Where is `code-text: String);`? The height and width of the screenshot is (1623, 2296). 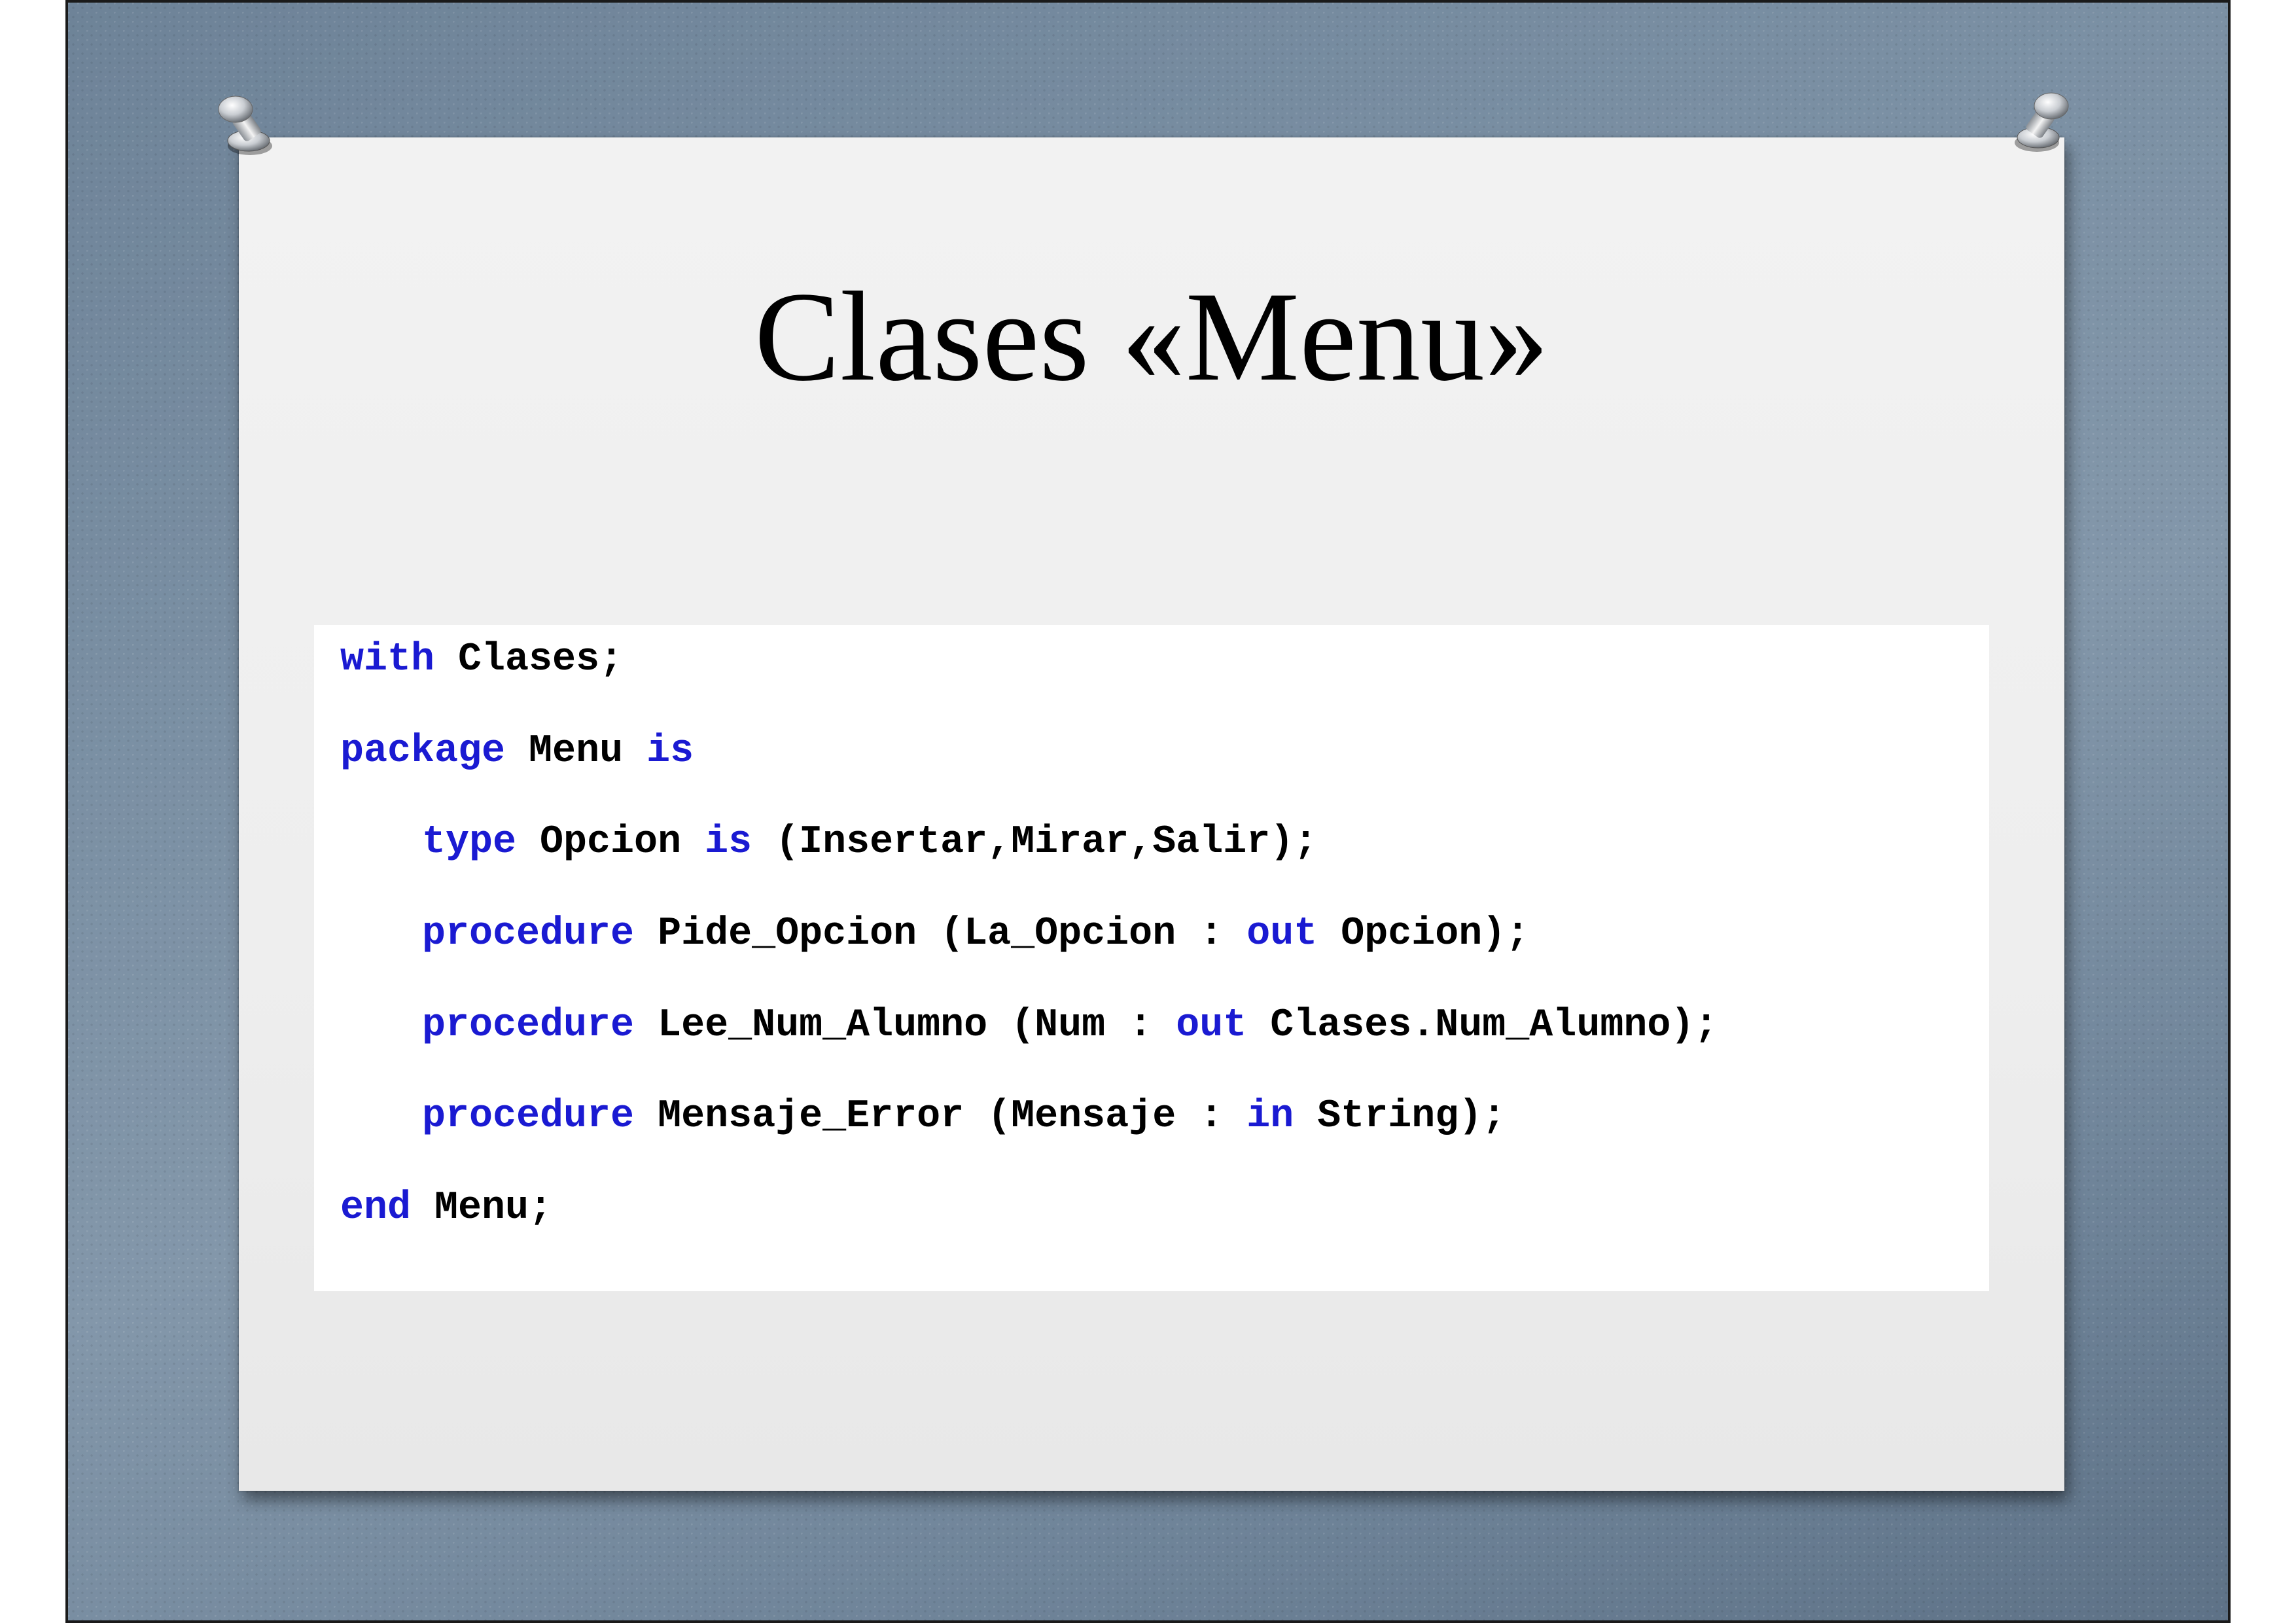
code-text: String); is located at coordinates (1400, 1116).